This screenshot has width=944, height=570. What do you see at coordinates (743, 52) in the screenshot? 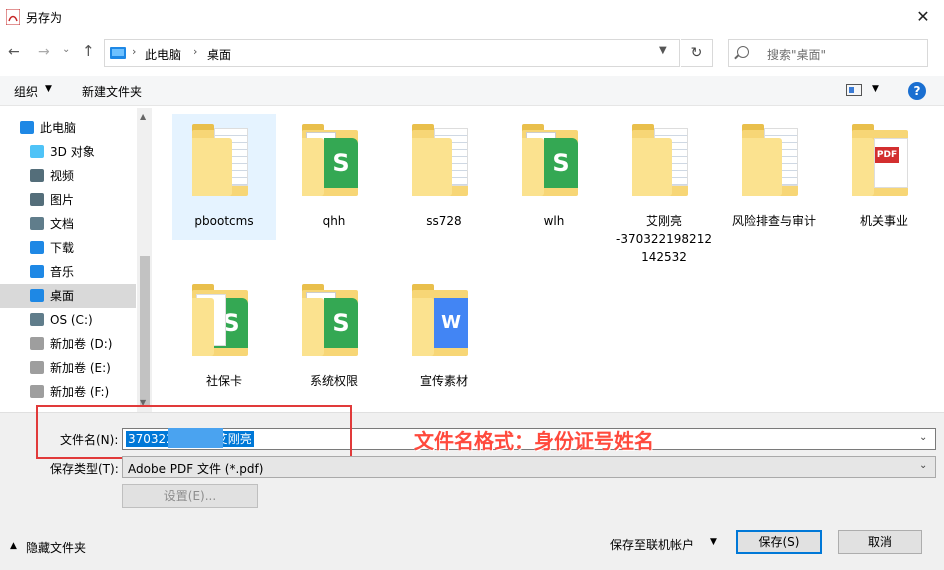
I see `search-icon` at bounding box center [743, 52].